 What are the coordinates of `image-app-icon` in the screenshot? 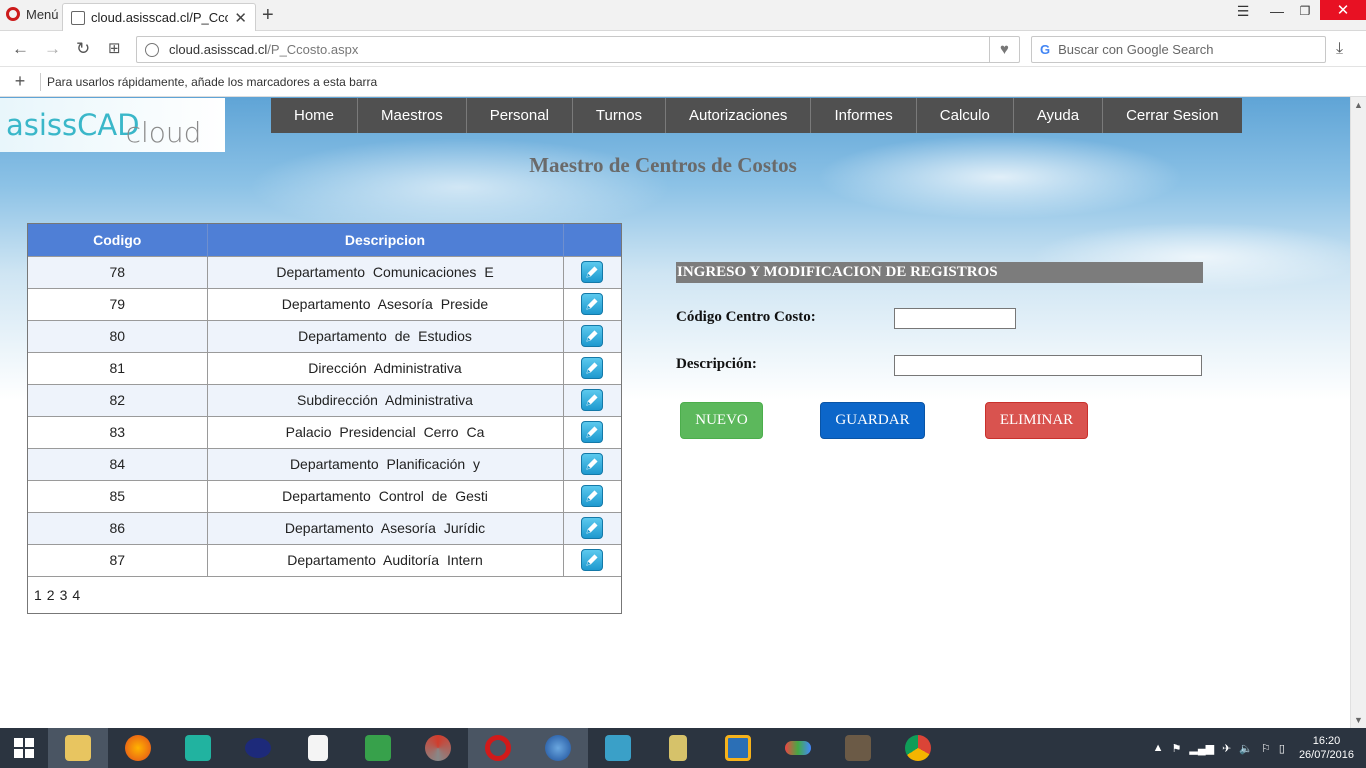 It's located at (198, 748).